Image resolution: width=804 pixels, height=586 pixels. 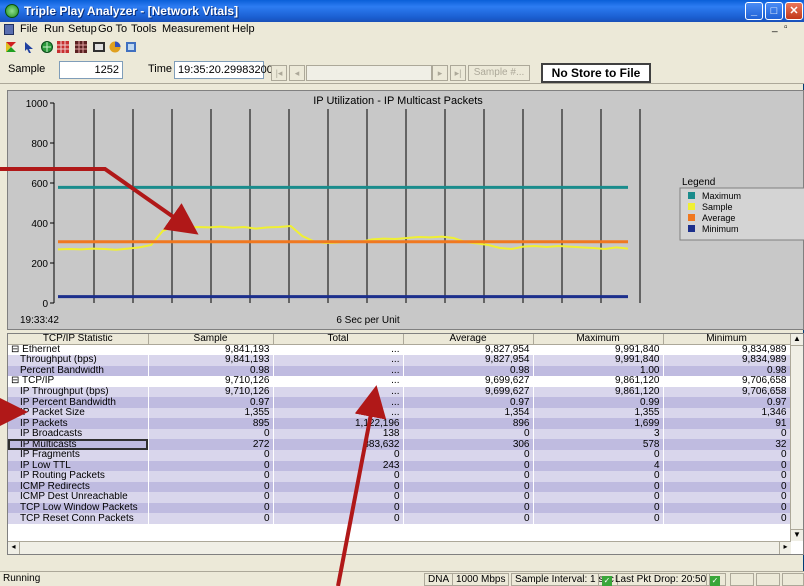 I want to click on globe-icon, so click(x=47, y=47).